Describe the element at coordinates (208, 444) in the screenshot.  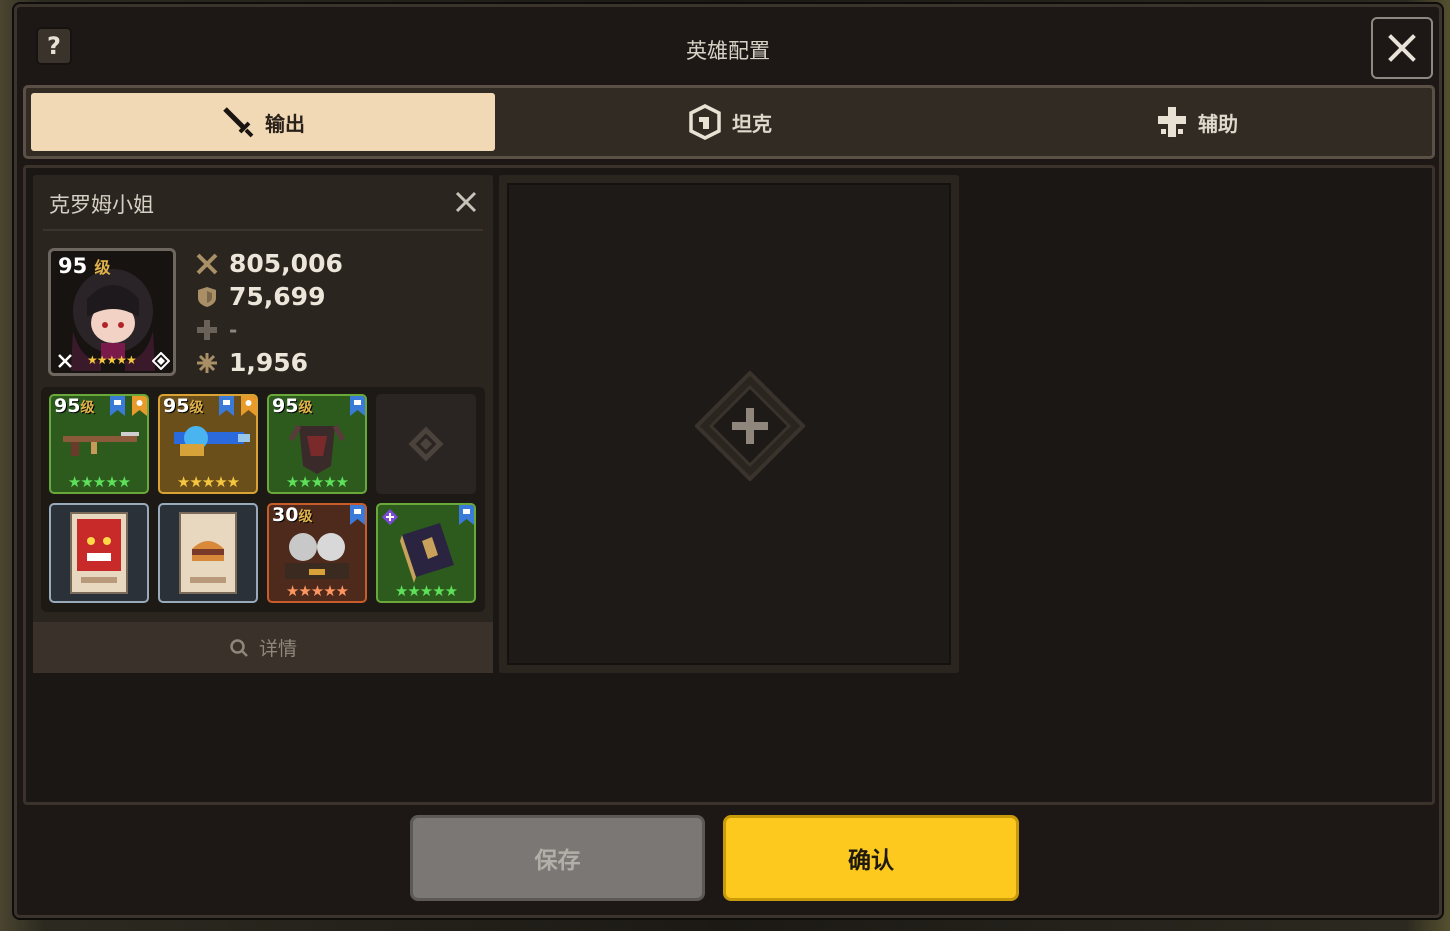
I see `equip-slot-blaster: 95级 ★★★★★` at that location.